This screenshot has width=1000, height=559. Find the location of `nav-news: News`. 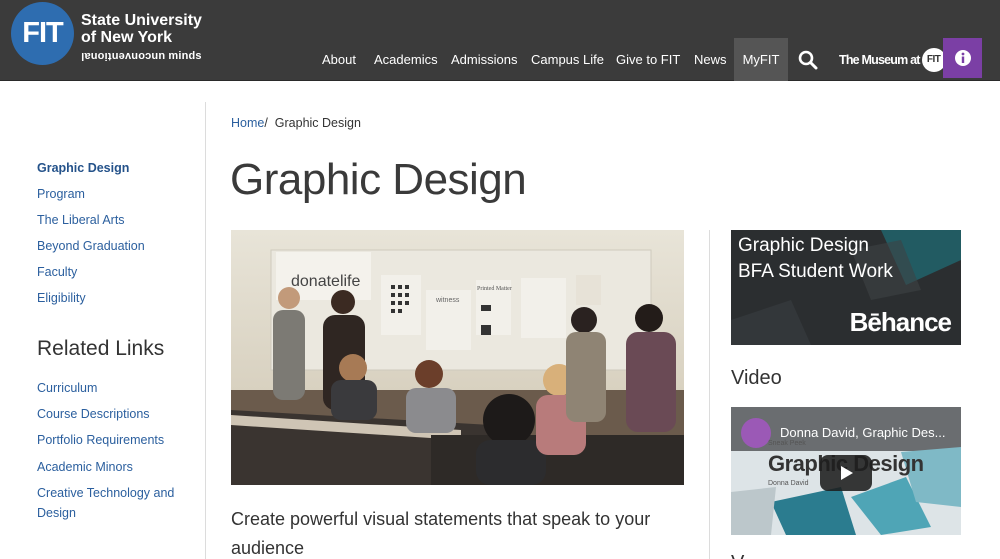

nav-news: News is located at coordinates (710, 59).